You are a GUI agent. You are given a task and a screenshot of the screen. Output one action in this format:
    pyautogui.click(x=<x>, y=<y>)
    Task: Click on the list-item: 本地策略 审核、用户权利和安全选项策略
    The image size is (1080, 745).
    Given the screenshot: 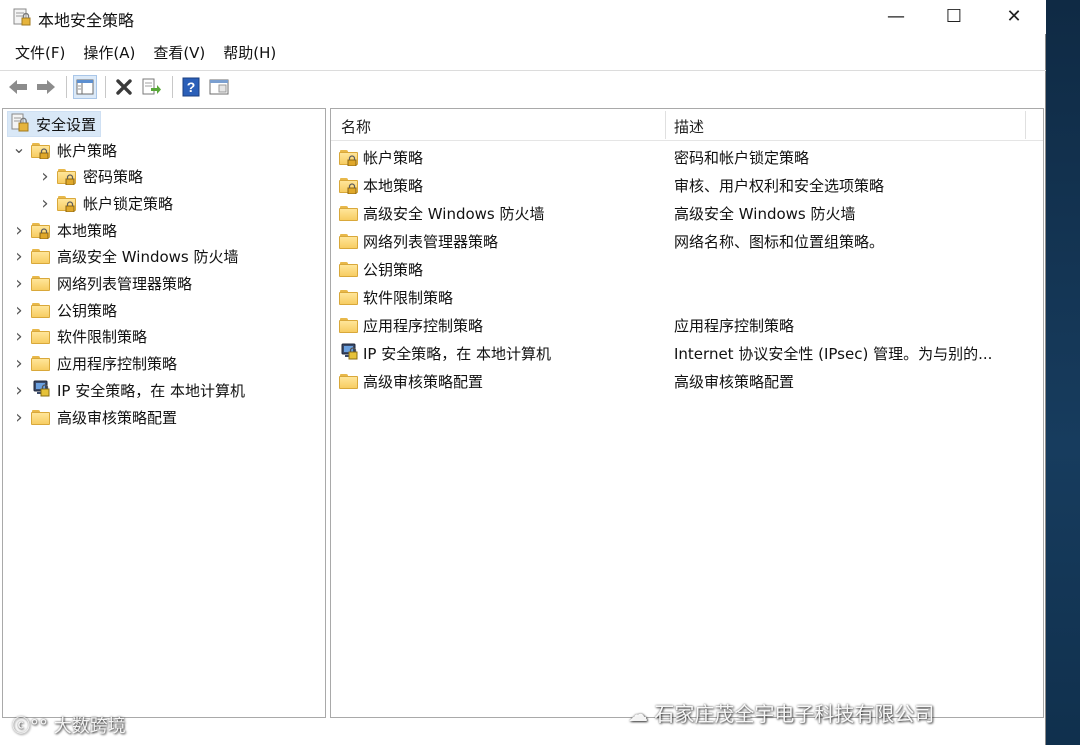 What is the action you would take?
    pyautogui.click(x=687, y=185)
    